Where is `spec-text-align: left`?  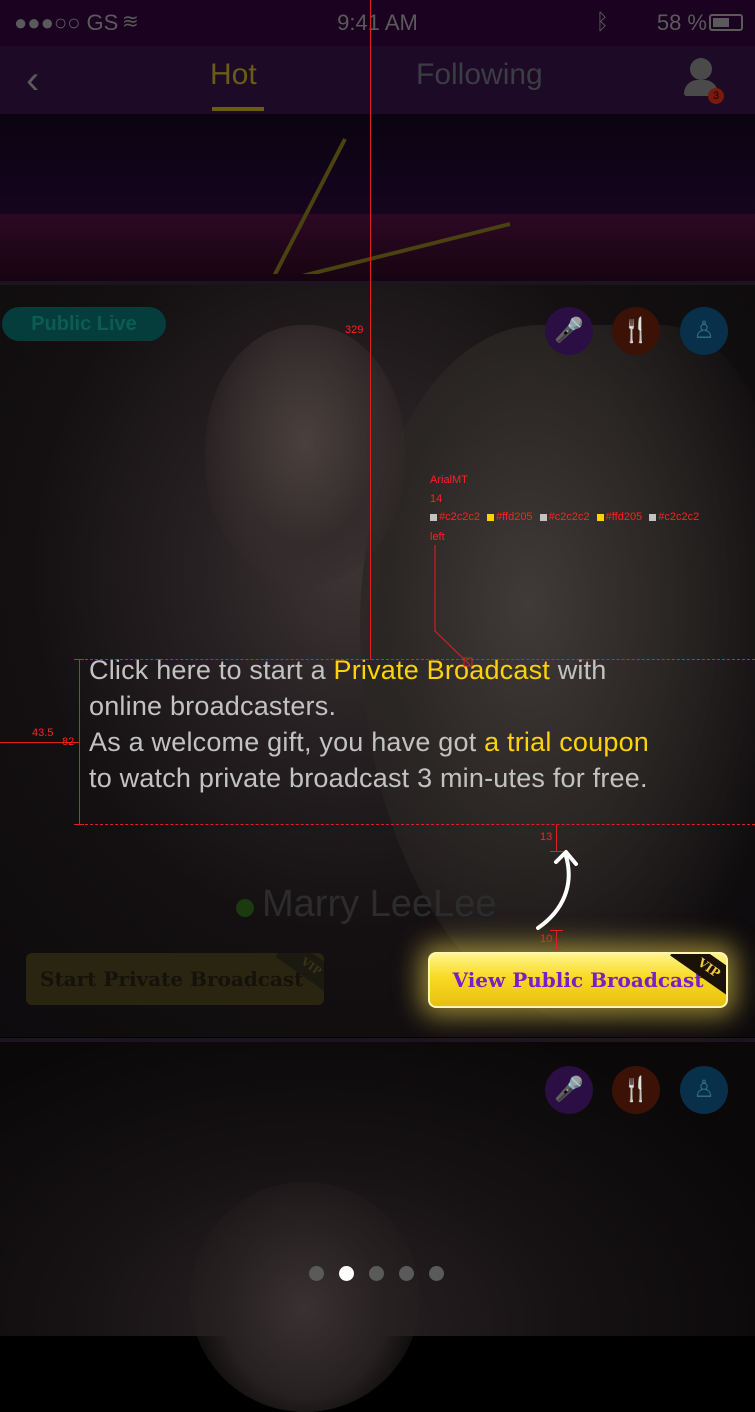 spec-text-align: left is located at coordinates (437, 537).